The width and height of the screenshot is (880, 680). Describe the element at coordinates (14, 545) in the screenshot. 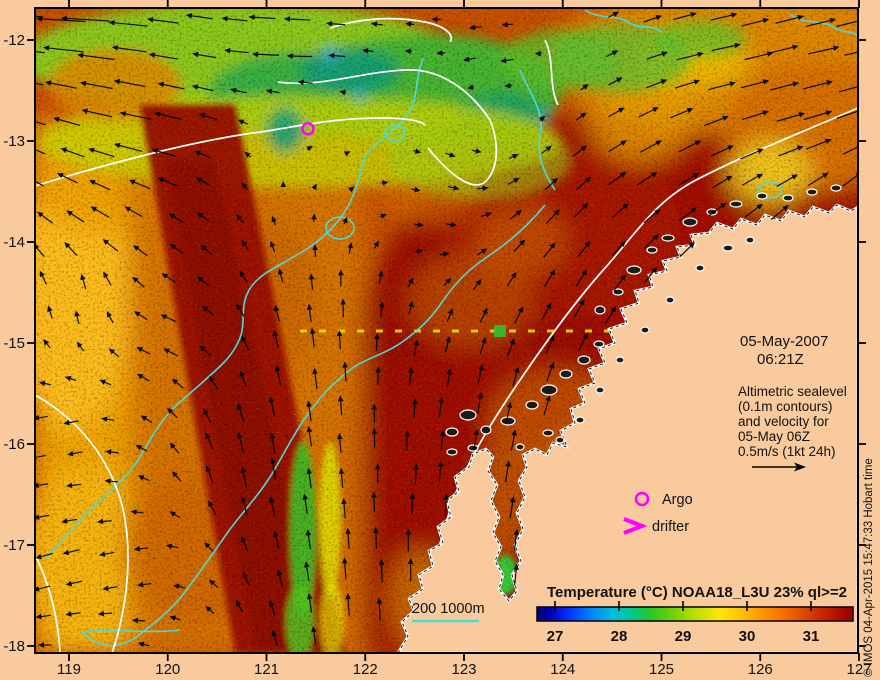

I see `svg-text: -17` at that location.